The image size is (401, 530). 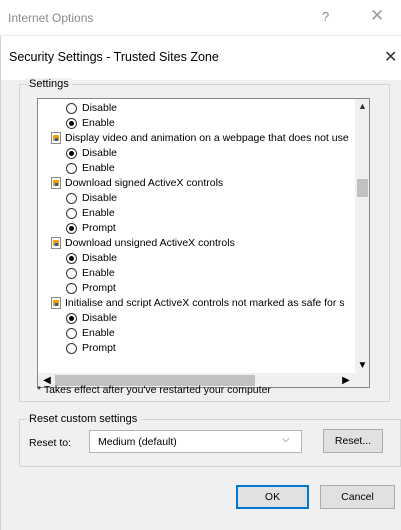 I want to click on scroll-up-icon: ▲, so click(x=362, y=106).